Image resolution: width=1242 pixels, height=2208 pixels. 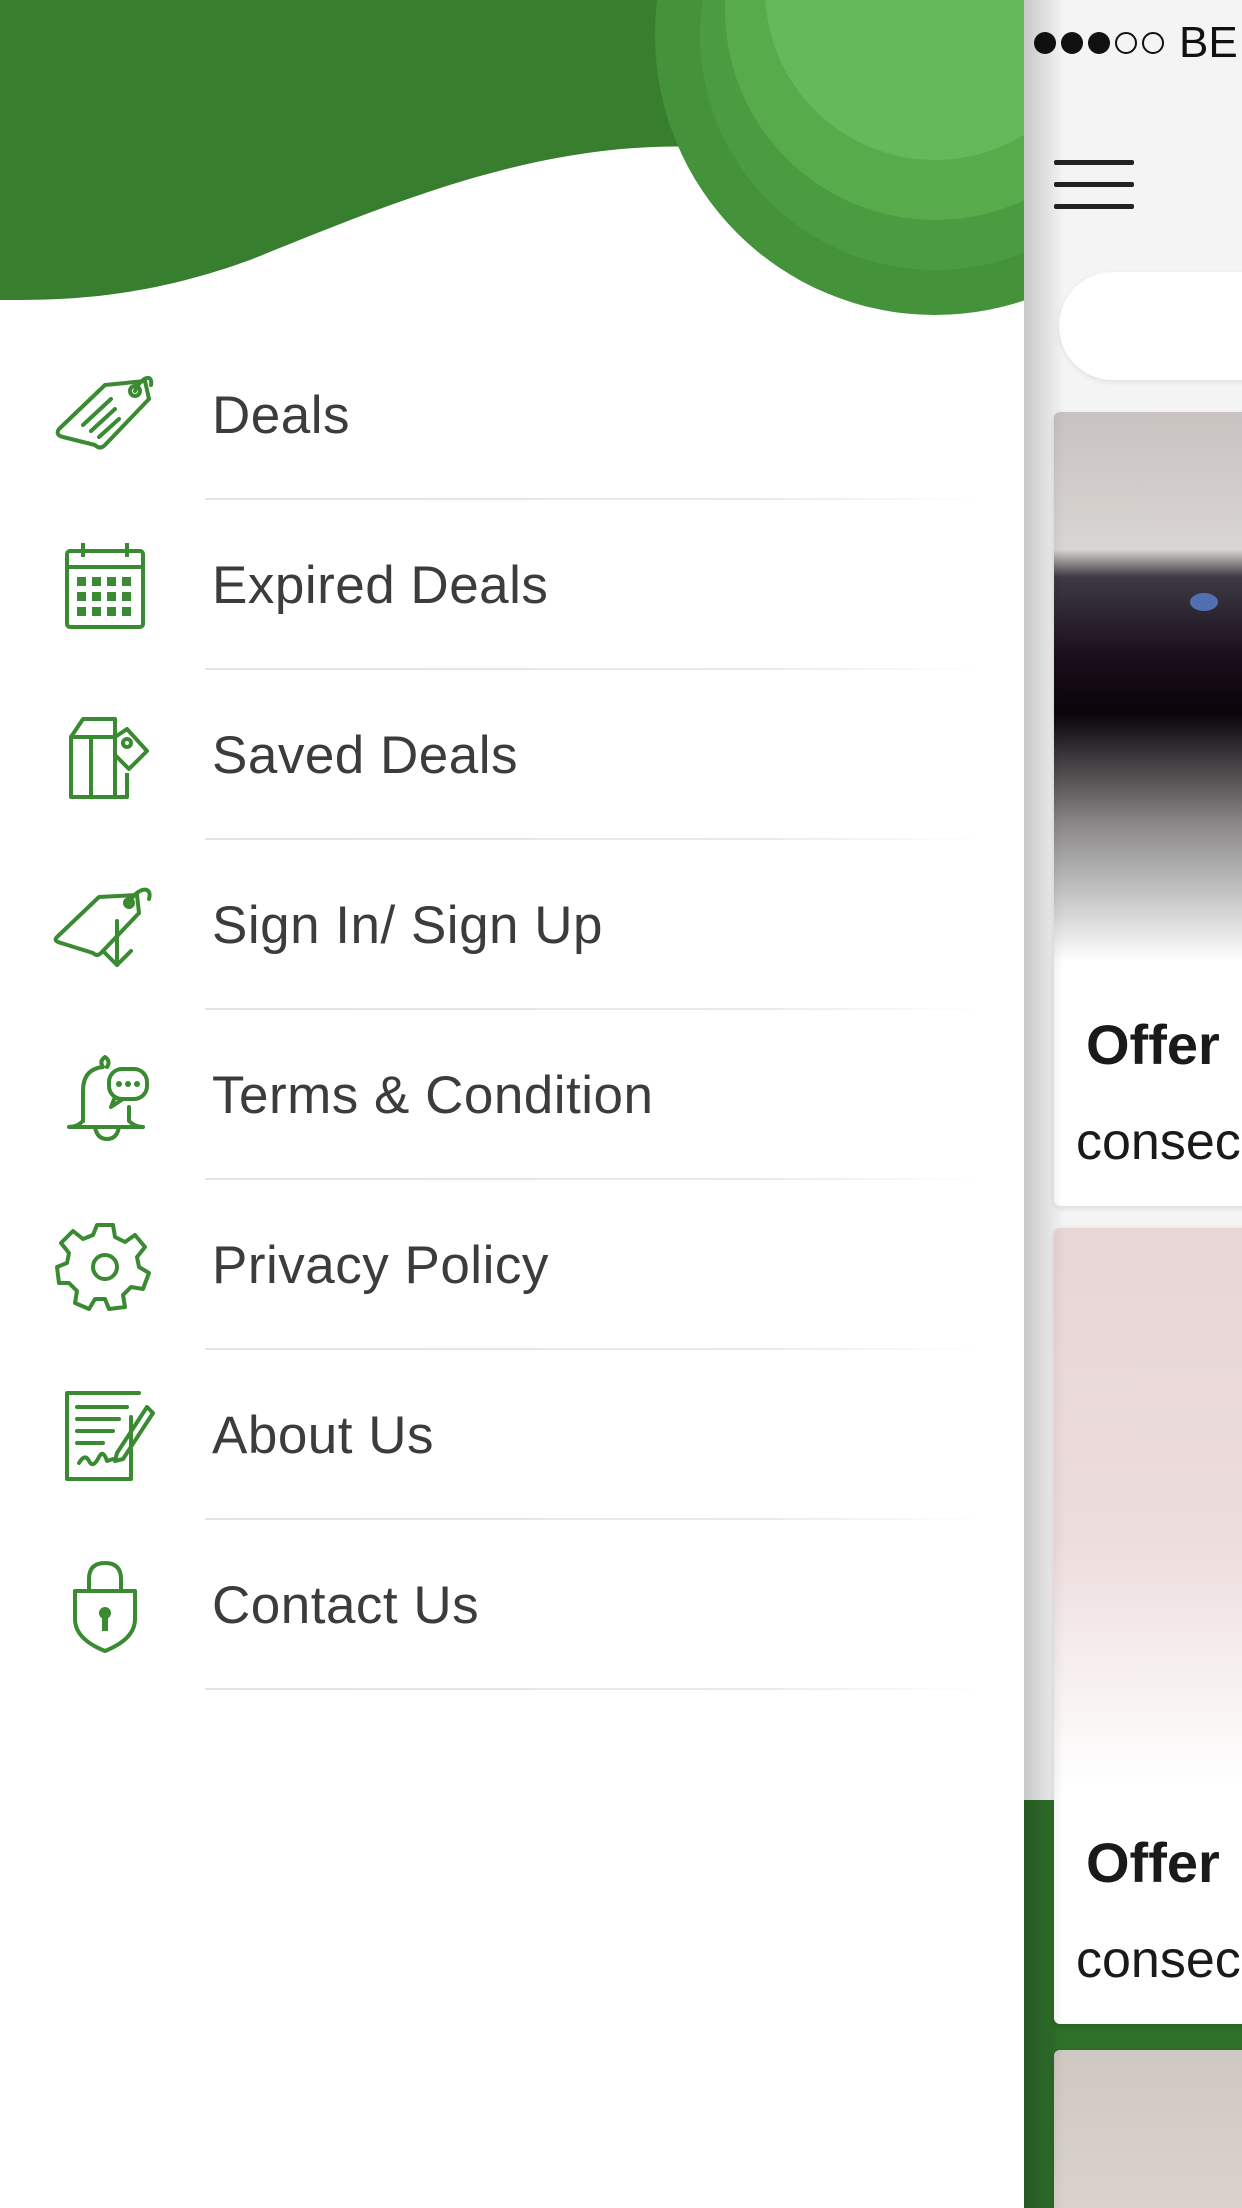 I want to click on search-input, so click(x=1150, y=326).